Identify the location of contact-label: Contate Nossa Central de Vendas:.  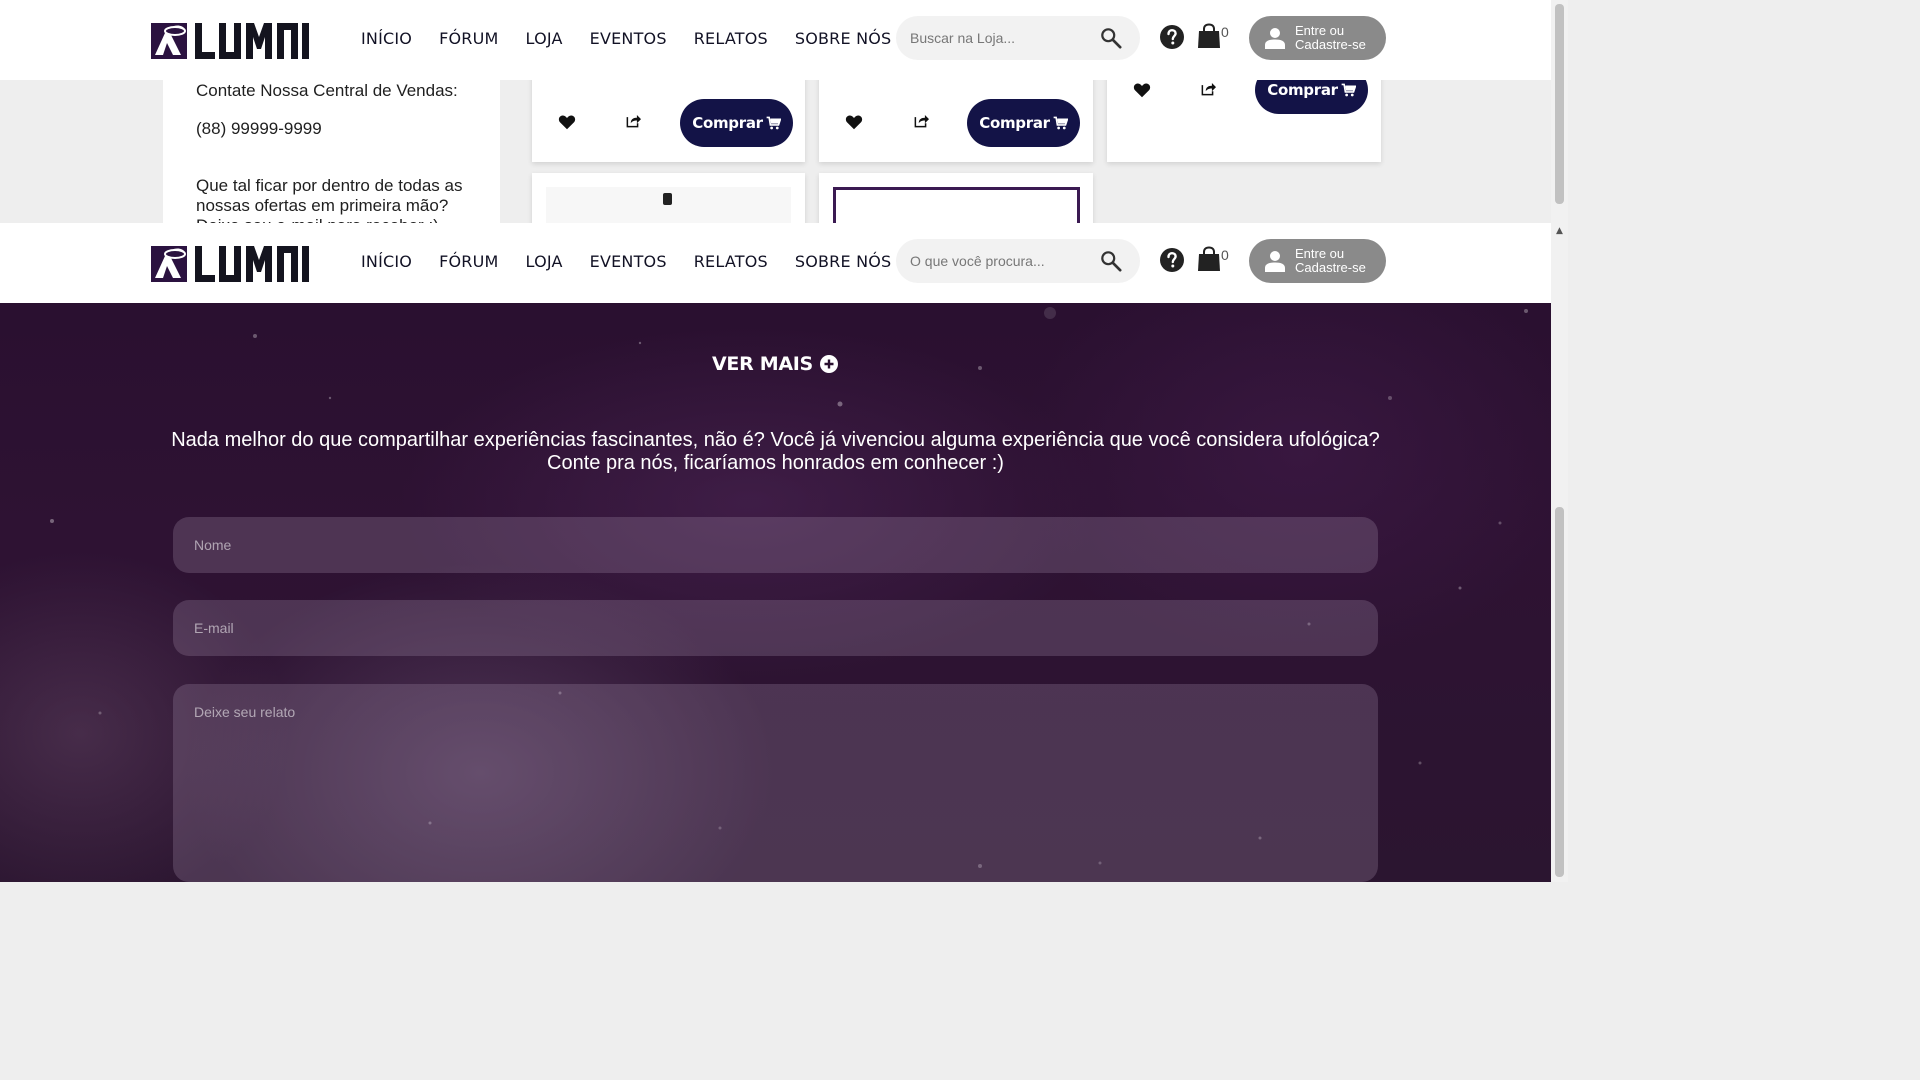
(327, 90).